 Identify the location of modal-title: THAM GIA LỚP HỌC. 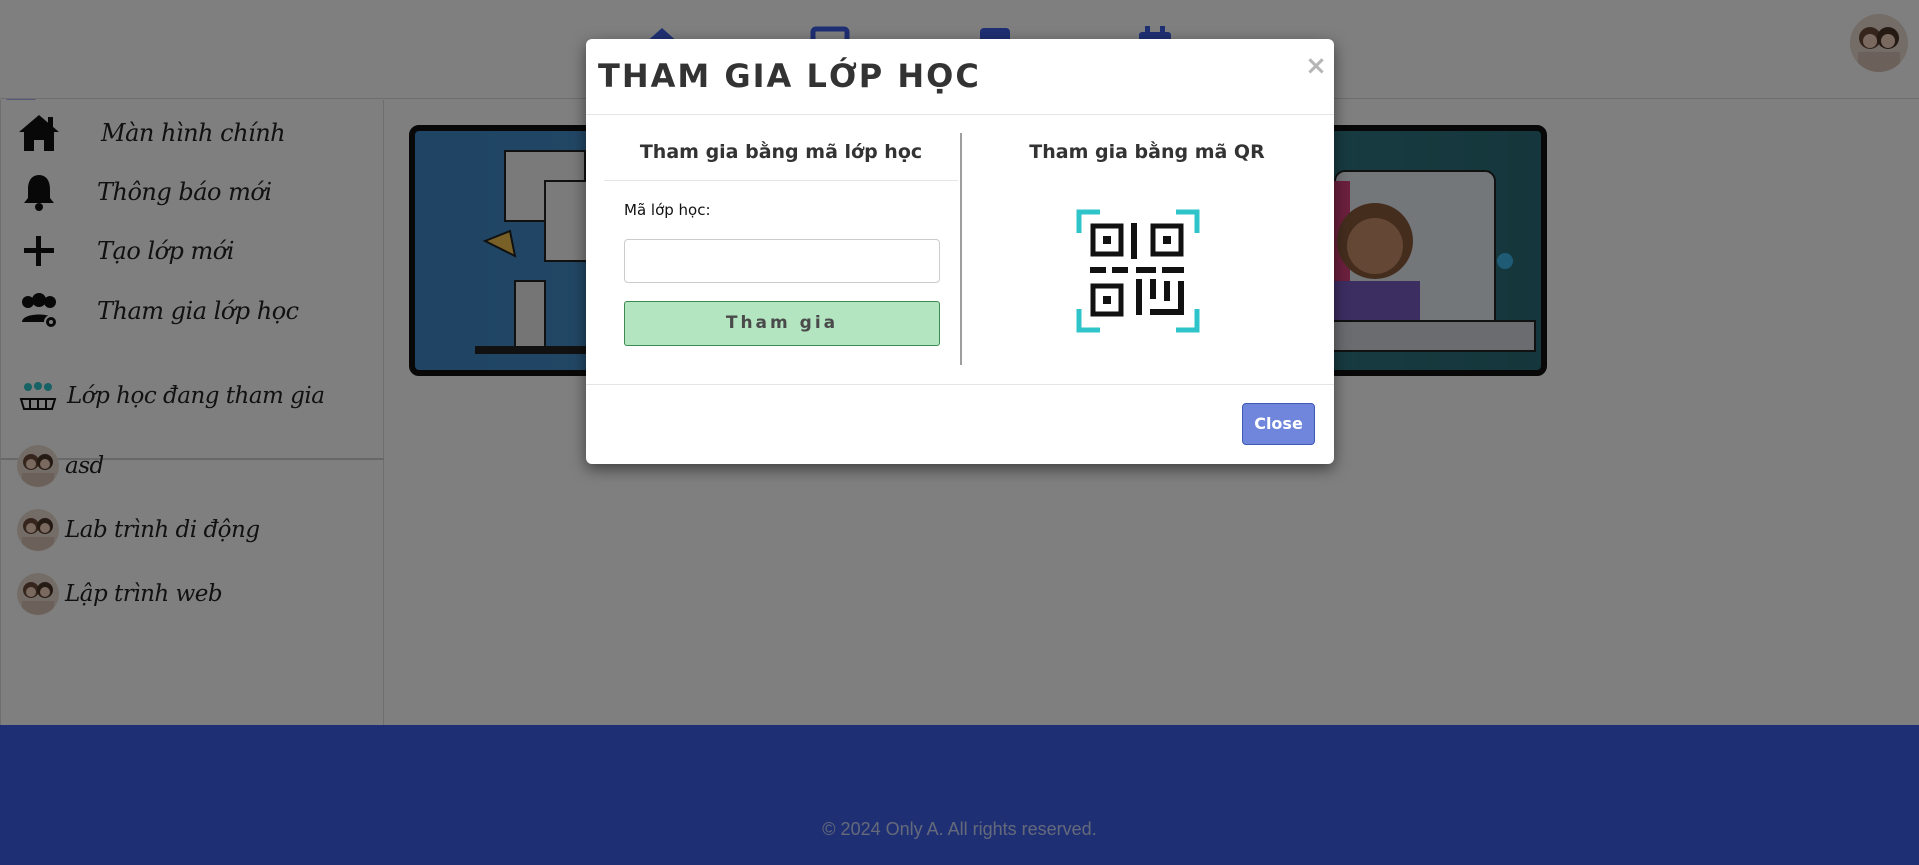
(789, 76).